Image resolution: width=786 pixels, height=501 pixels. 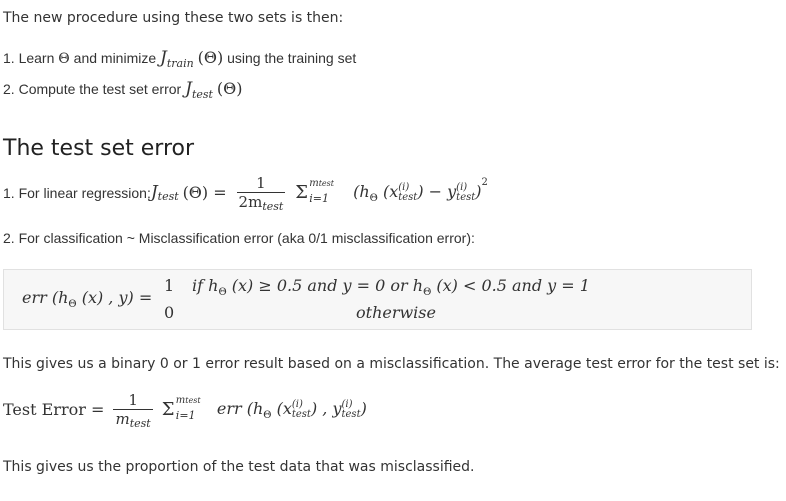 I want to click on body-mid: ) , y, so click(x=326, y=409).